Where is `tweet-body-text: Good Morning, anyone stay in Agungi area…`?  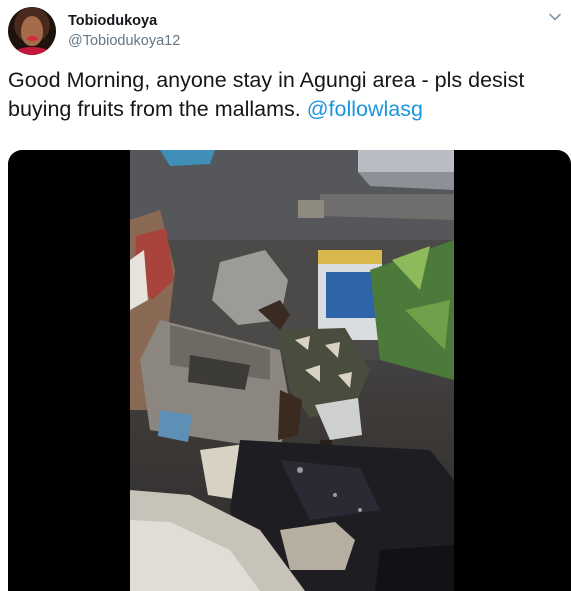 tweet-body-text: Good Morning, anyone stay in Agungi area… is located at coordinates (266, 94).